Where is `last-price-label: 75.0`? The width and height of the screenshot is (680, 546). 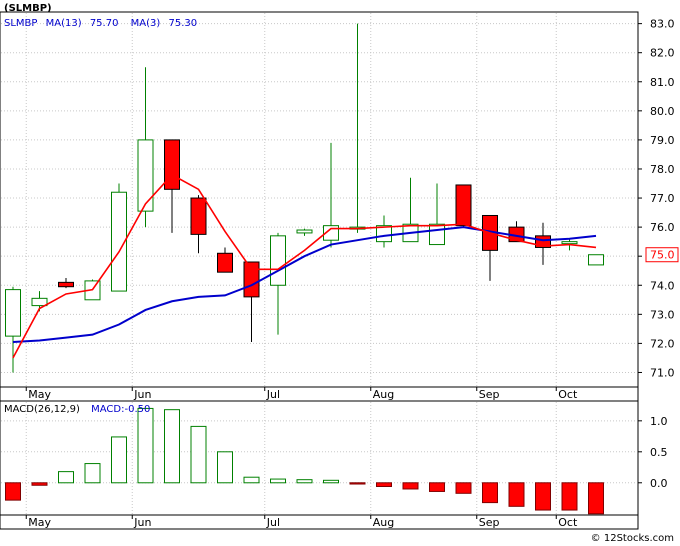 last-price-label: 75.0 is located at coordinates (662, 255).